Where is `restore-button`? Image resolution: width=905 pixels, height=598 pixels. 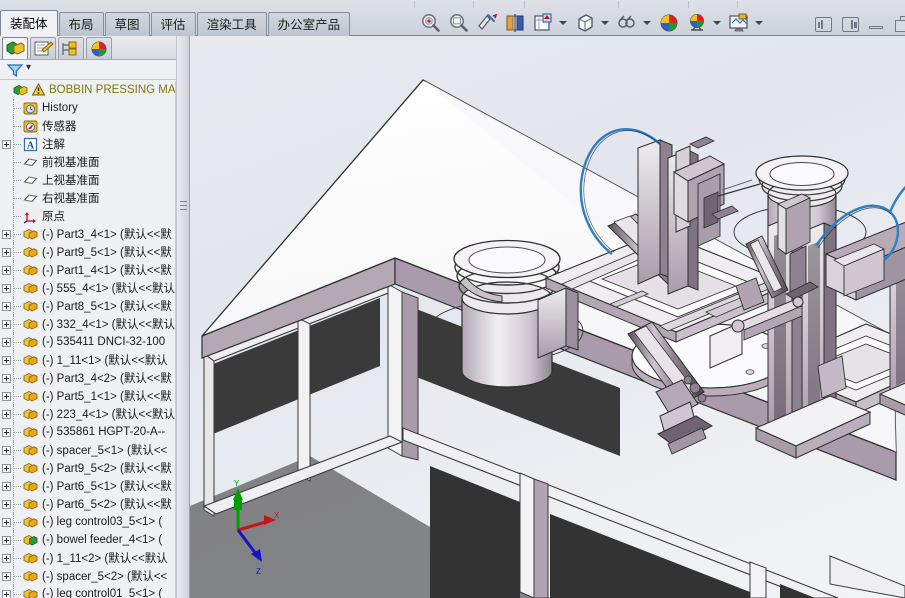
restore-button is located at coordinates (900, 24).